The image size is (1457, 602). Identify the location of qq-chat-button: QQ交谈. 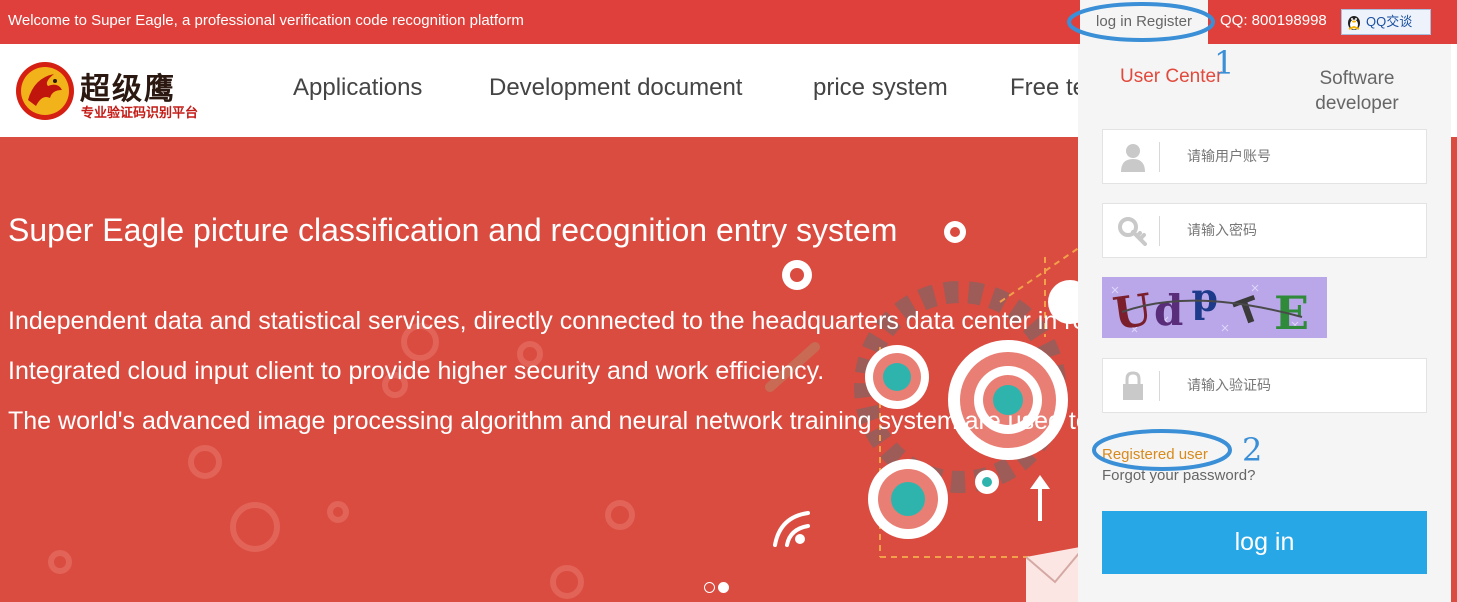
(1386, 22).